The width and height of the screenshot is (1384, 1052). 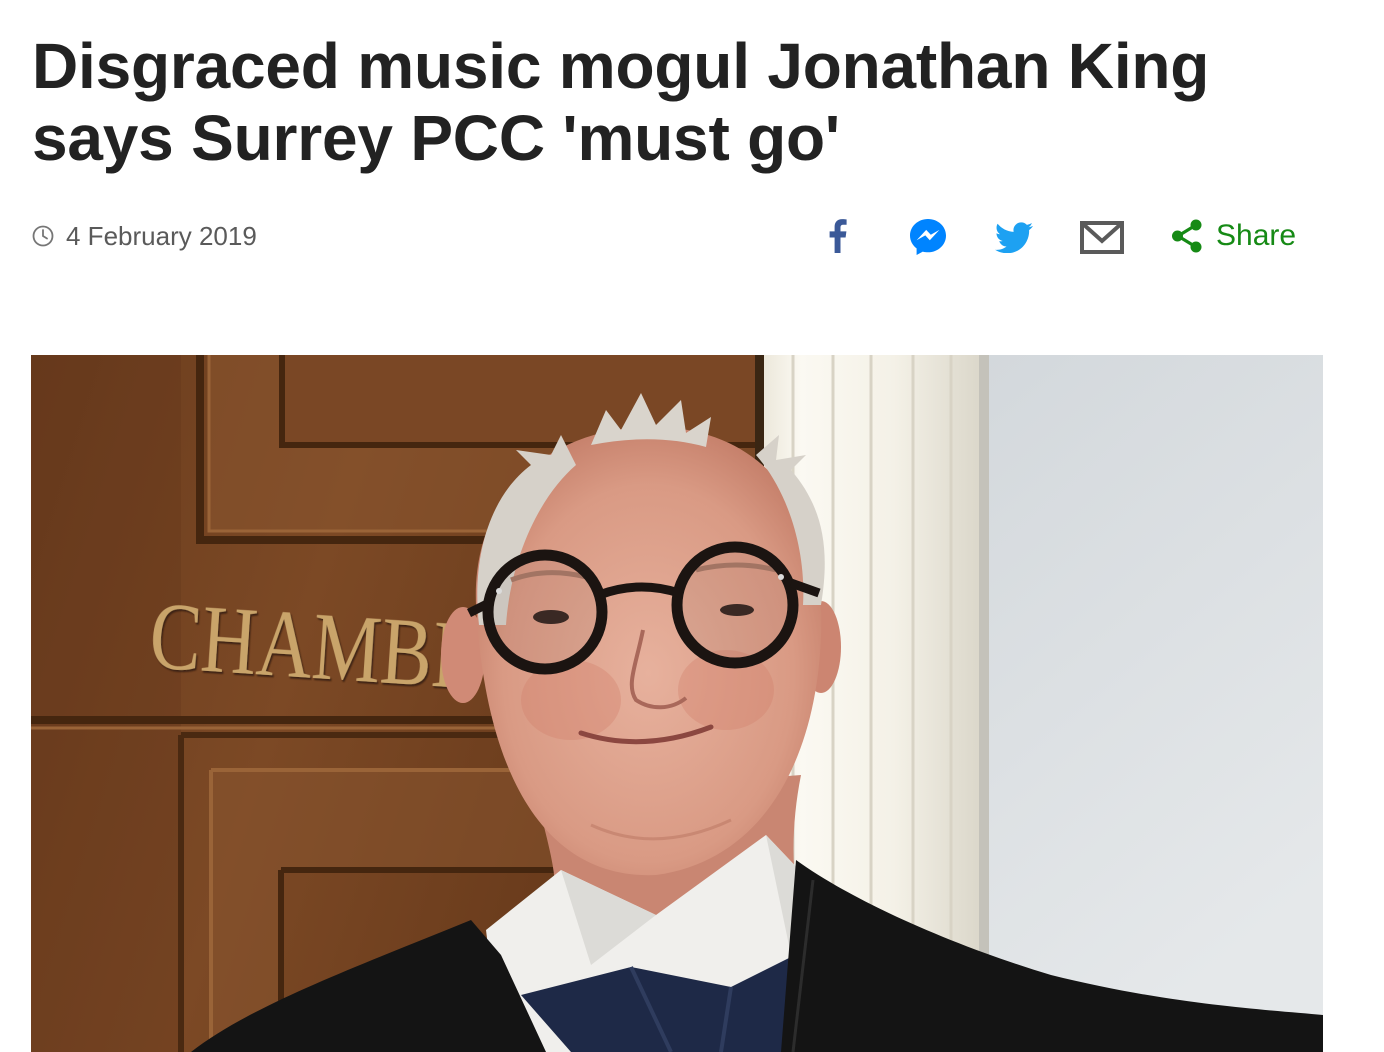 I want to click on facebook-glyph, so click(x=838, y=236).